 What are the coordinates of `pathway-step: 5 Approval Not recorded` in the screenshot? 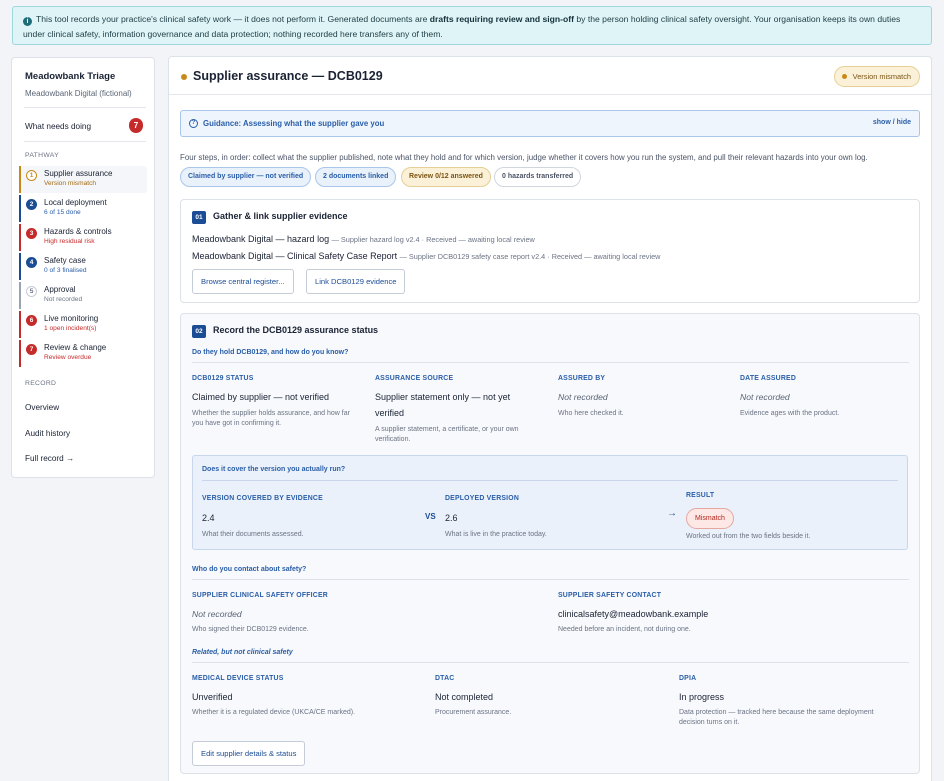 It's located at (83, 295).